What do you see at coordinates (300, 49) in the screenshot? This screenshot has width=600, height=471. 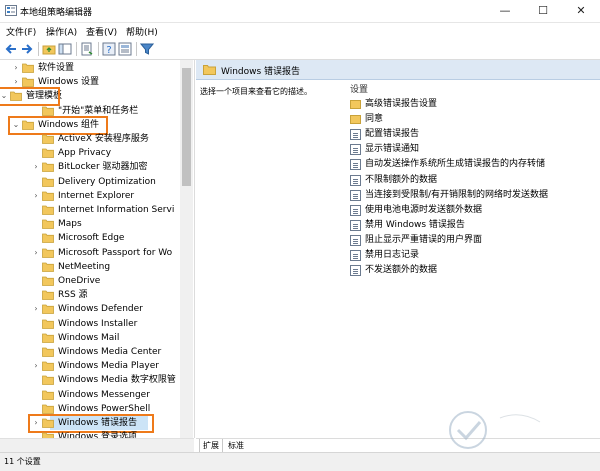 I see `toolbar: ?` at bounding box center [300, 49].